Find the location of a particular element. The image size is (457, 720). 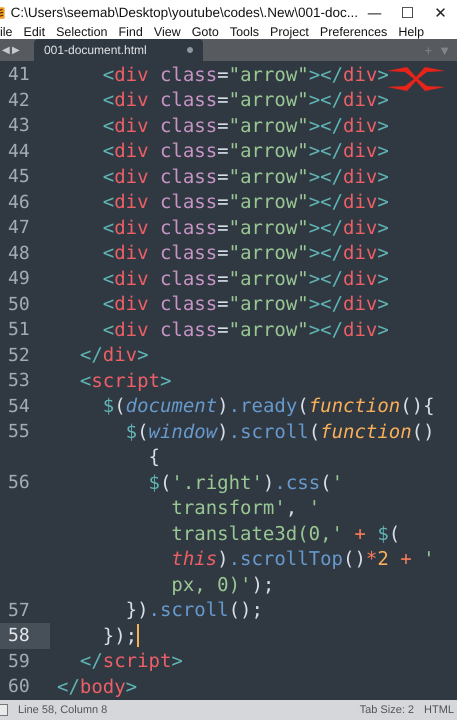

line-number: 56 is located at coordinates (19, 483).